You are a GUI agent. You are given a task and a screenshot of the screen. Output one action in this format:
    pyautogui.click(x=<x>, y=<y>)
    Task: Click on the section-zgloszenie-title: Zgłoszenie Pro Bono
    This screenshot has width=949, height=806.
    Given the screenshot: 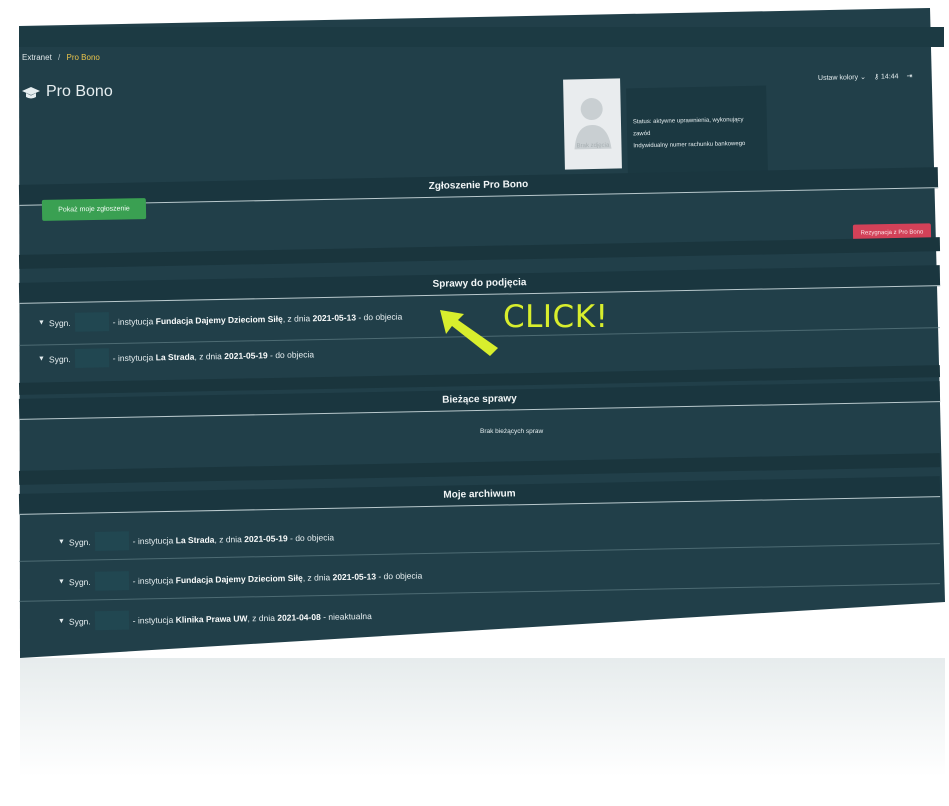 What is the action you would take?
    pyautogui.click(x=478, y=185)
    